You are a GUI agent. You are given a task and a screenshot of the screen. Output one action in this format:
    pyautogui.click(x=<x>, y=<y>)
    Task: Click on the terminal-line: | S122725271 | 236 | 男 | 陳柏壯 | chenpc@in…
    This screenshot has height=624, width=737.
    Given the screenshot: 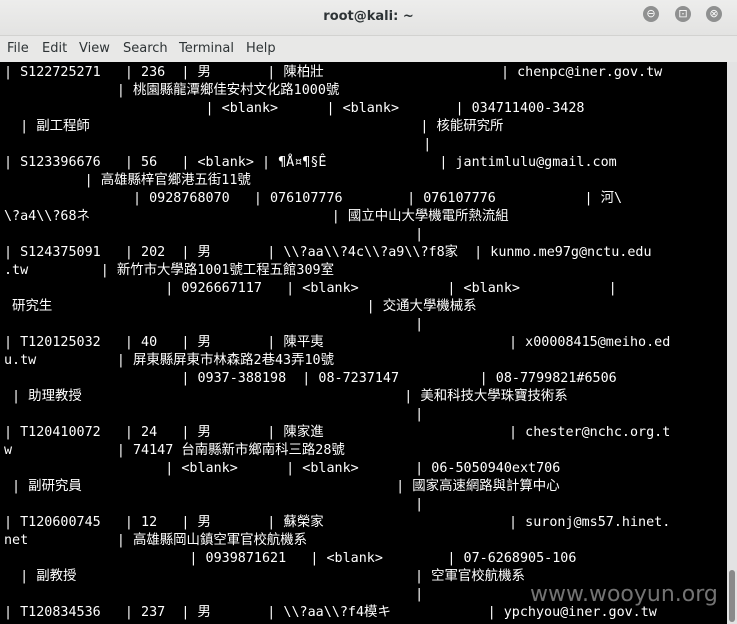 What is the action you would take?
    pyautogui.click(x=333, y=72)
    